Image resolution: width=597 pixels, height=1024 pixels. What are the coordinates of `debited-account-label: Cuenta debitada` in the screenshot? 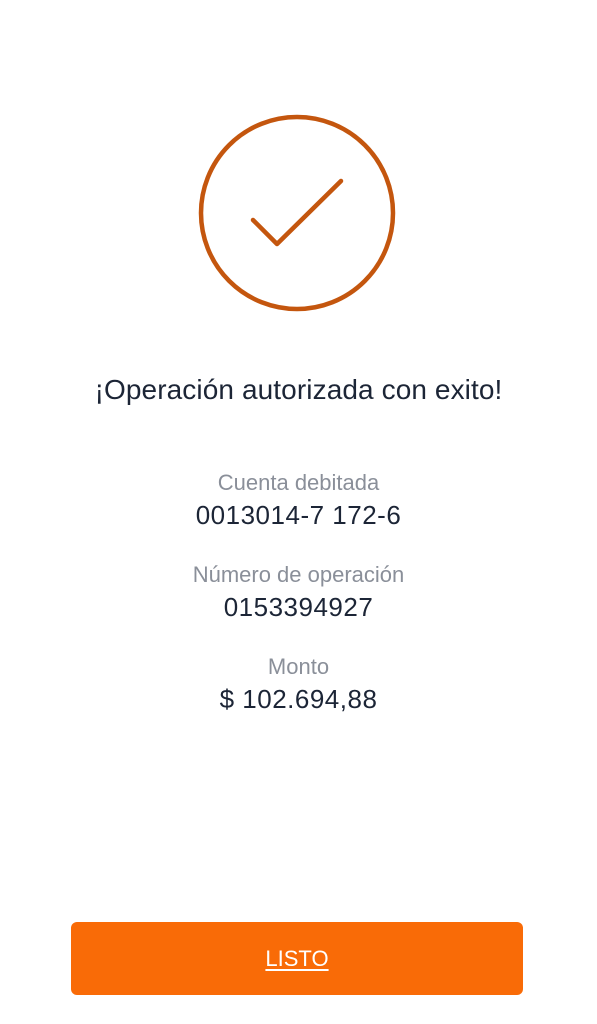 It's located at (298, 482).